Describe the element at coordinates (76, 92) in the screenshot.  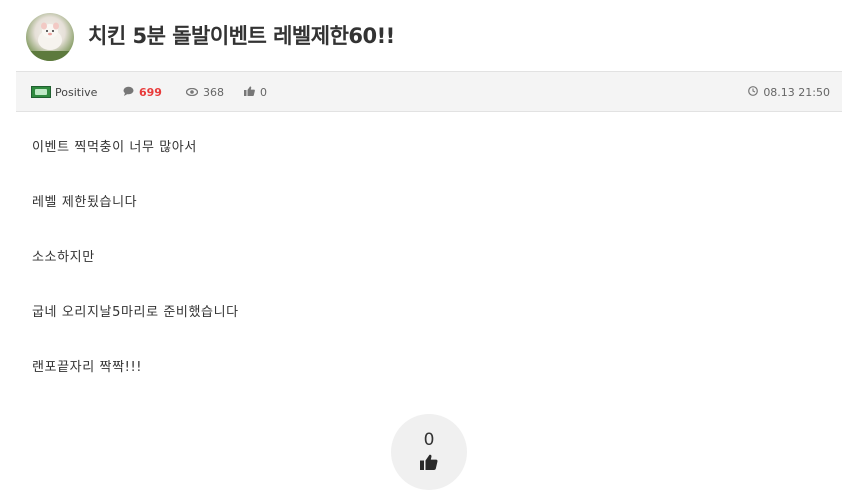
I see `author-name: Positive` at that location.